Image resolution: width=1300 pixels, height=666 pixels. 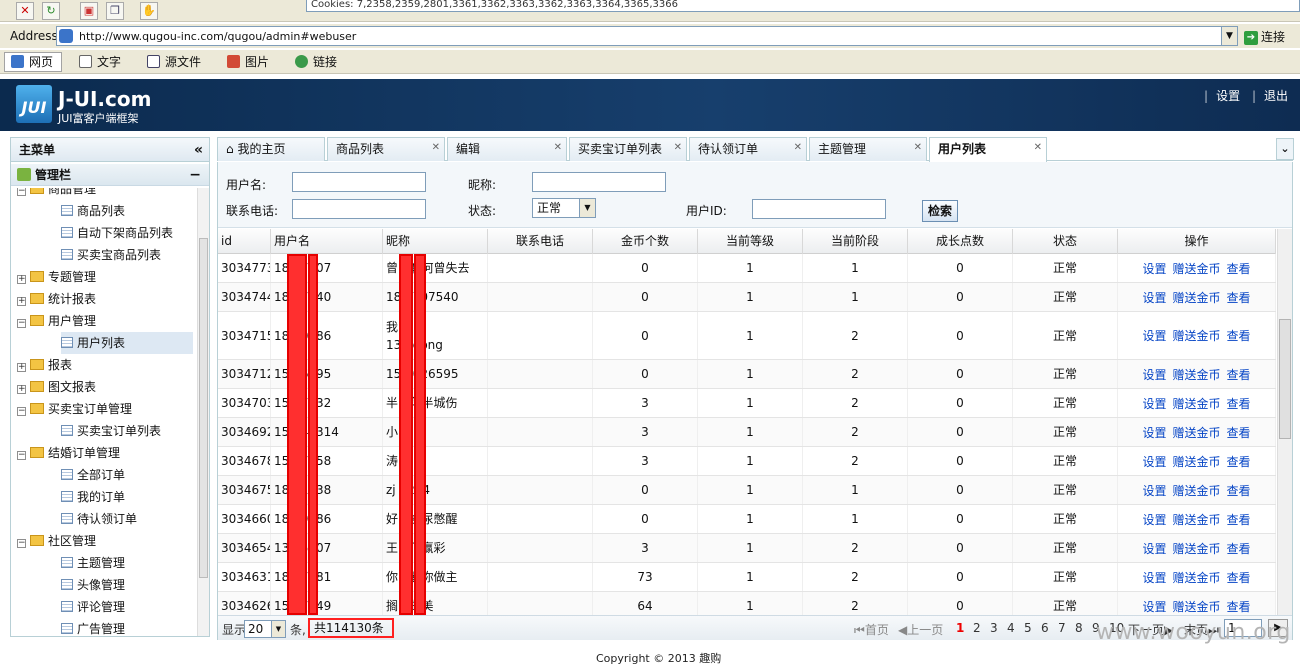 I want to click on table-row: 303470315 7332半 华半城伤3120正常设置赠送金币查看, so click(x=747, y=403).